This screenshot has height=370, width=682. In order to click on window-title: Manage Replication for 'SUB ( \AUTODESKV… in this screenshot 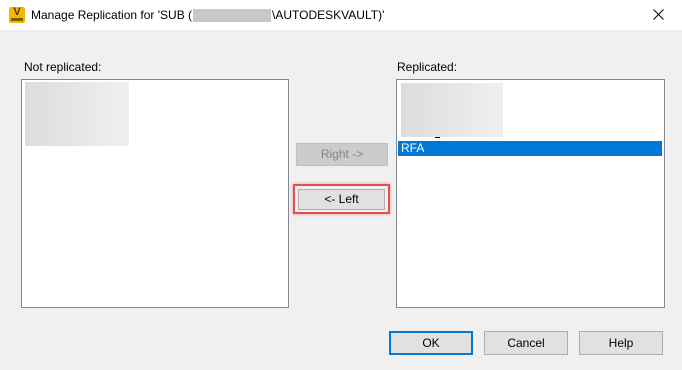, I will do `click(207, 15)`.